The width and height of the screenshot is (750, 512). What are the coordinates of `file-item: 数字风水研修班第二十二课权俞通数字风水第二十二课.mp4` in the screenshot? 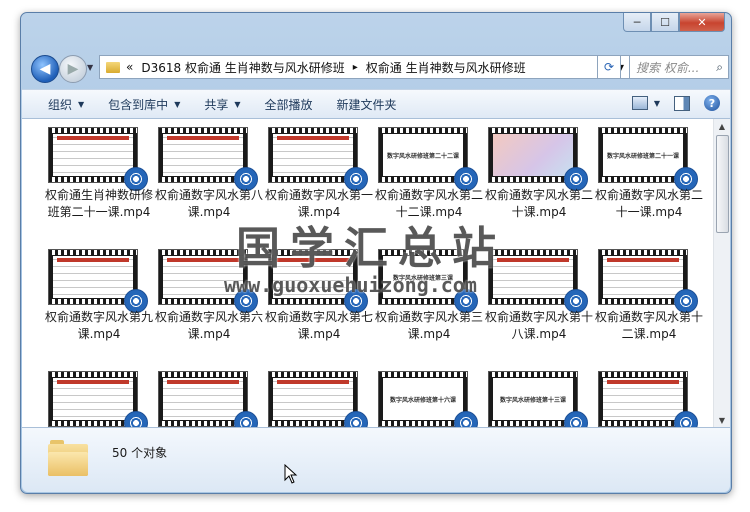 It's located at (429, 188).